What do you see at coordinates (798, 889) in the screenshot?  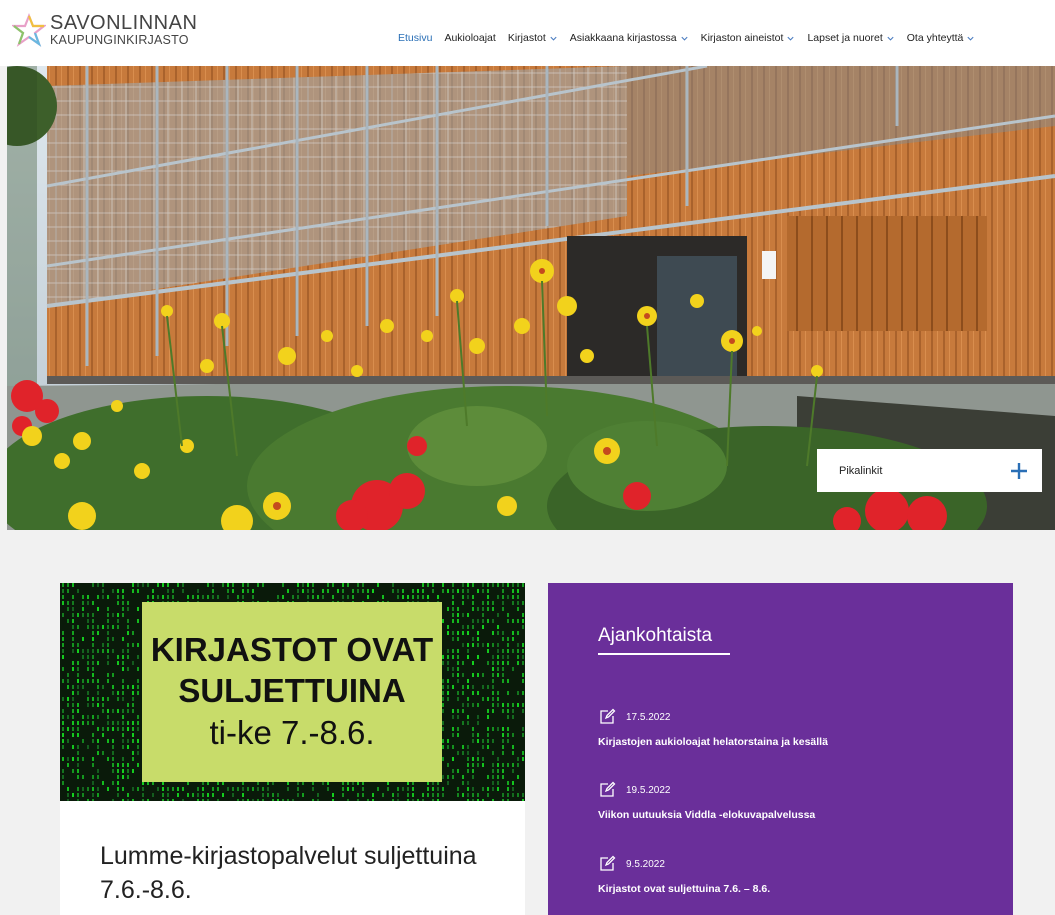 I see `news-link: Kirjastot ovat suljettuina 7.6. – 8.6.` at bounding box center [798, 889].